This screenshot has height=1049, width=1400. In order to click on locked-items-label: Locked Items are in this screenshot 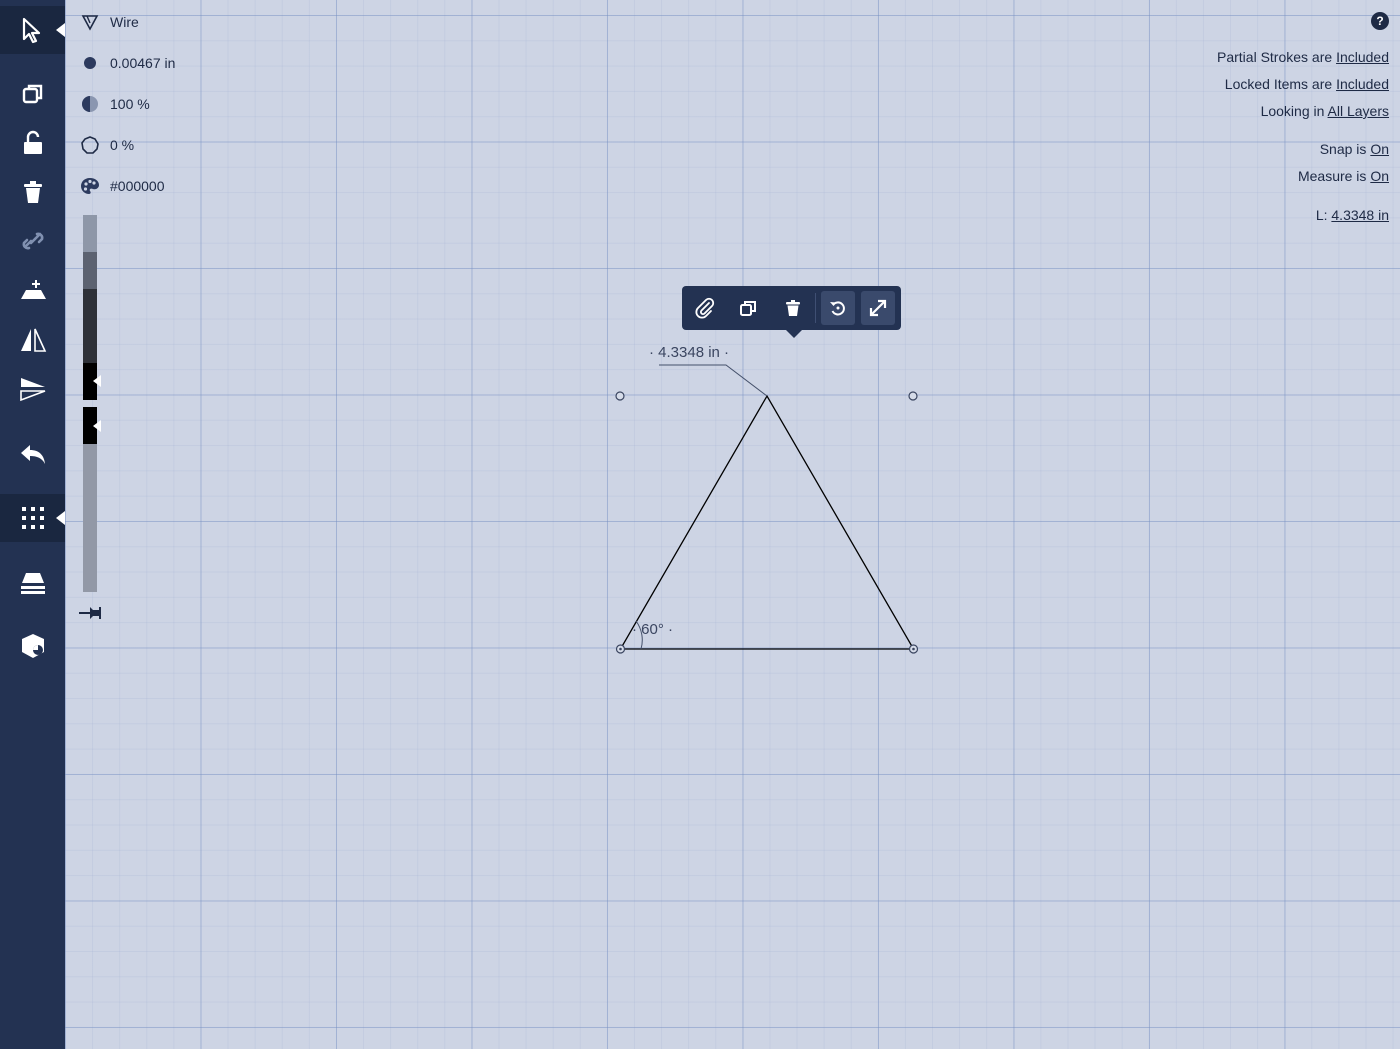, I will do `click(1280, 84)`.